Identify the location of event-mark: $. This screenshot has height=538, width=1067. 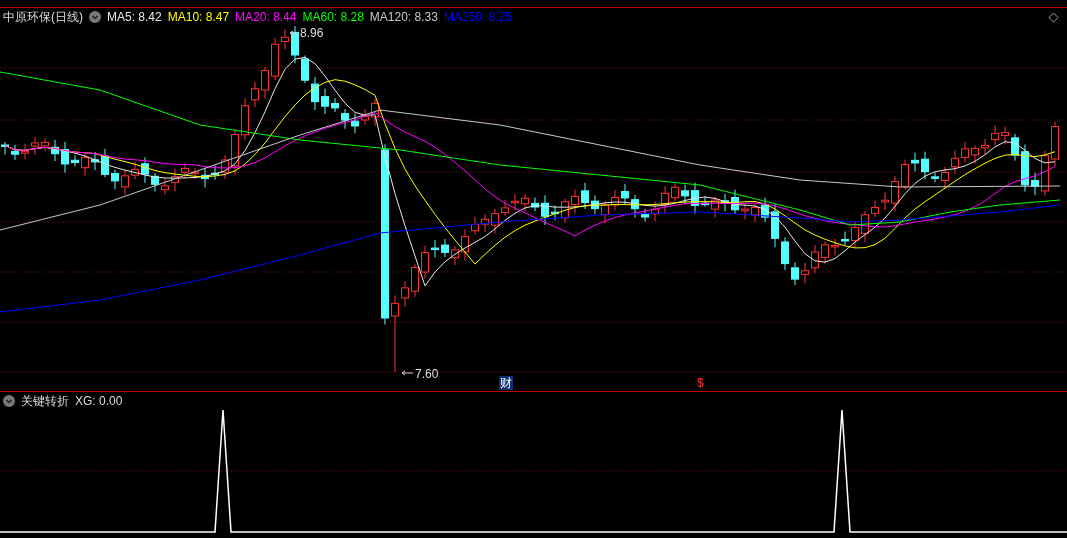
(700, 383).